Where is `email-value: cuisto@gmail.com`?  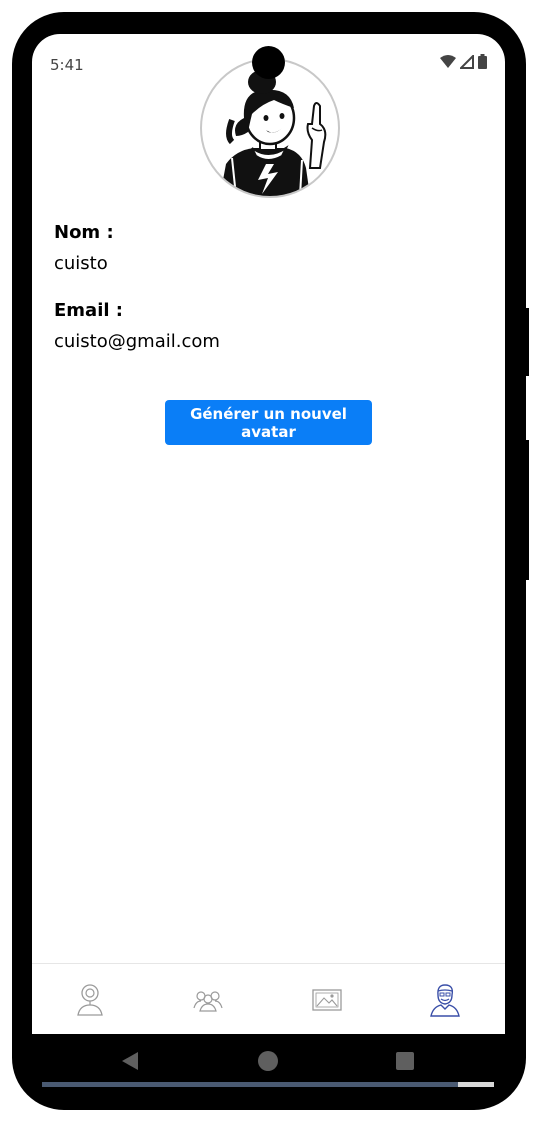 email-value: cuisto@gmail.com is located at coordinates (137, 341).